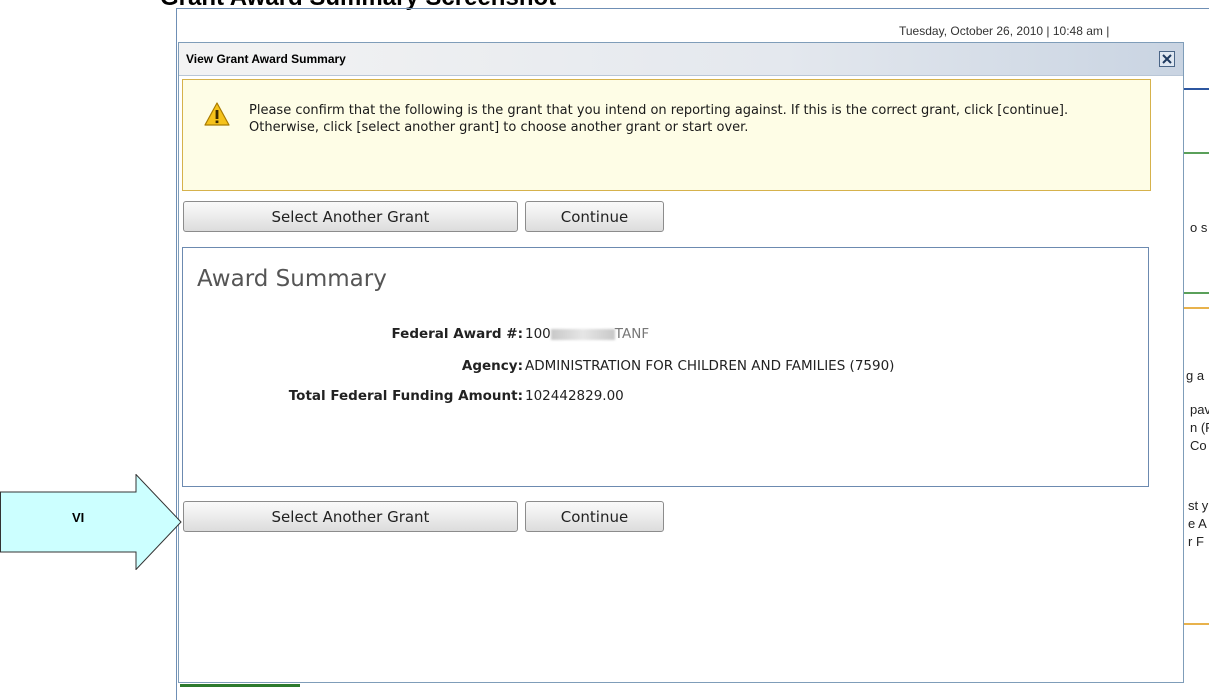 The width and height of the screenshot is (1209, 700). I want to click on federal-award-suffix: TANF, so click(632, 334).